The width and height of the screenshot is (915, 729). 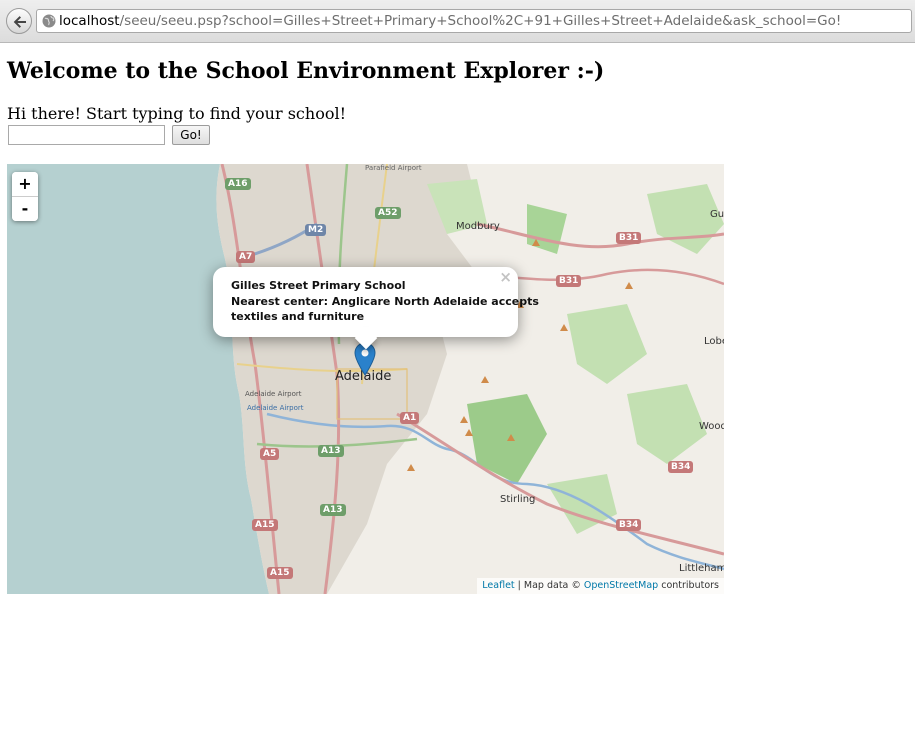 I want to click on school-search-input, so click(x=86, y=135).